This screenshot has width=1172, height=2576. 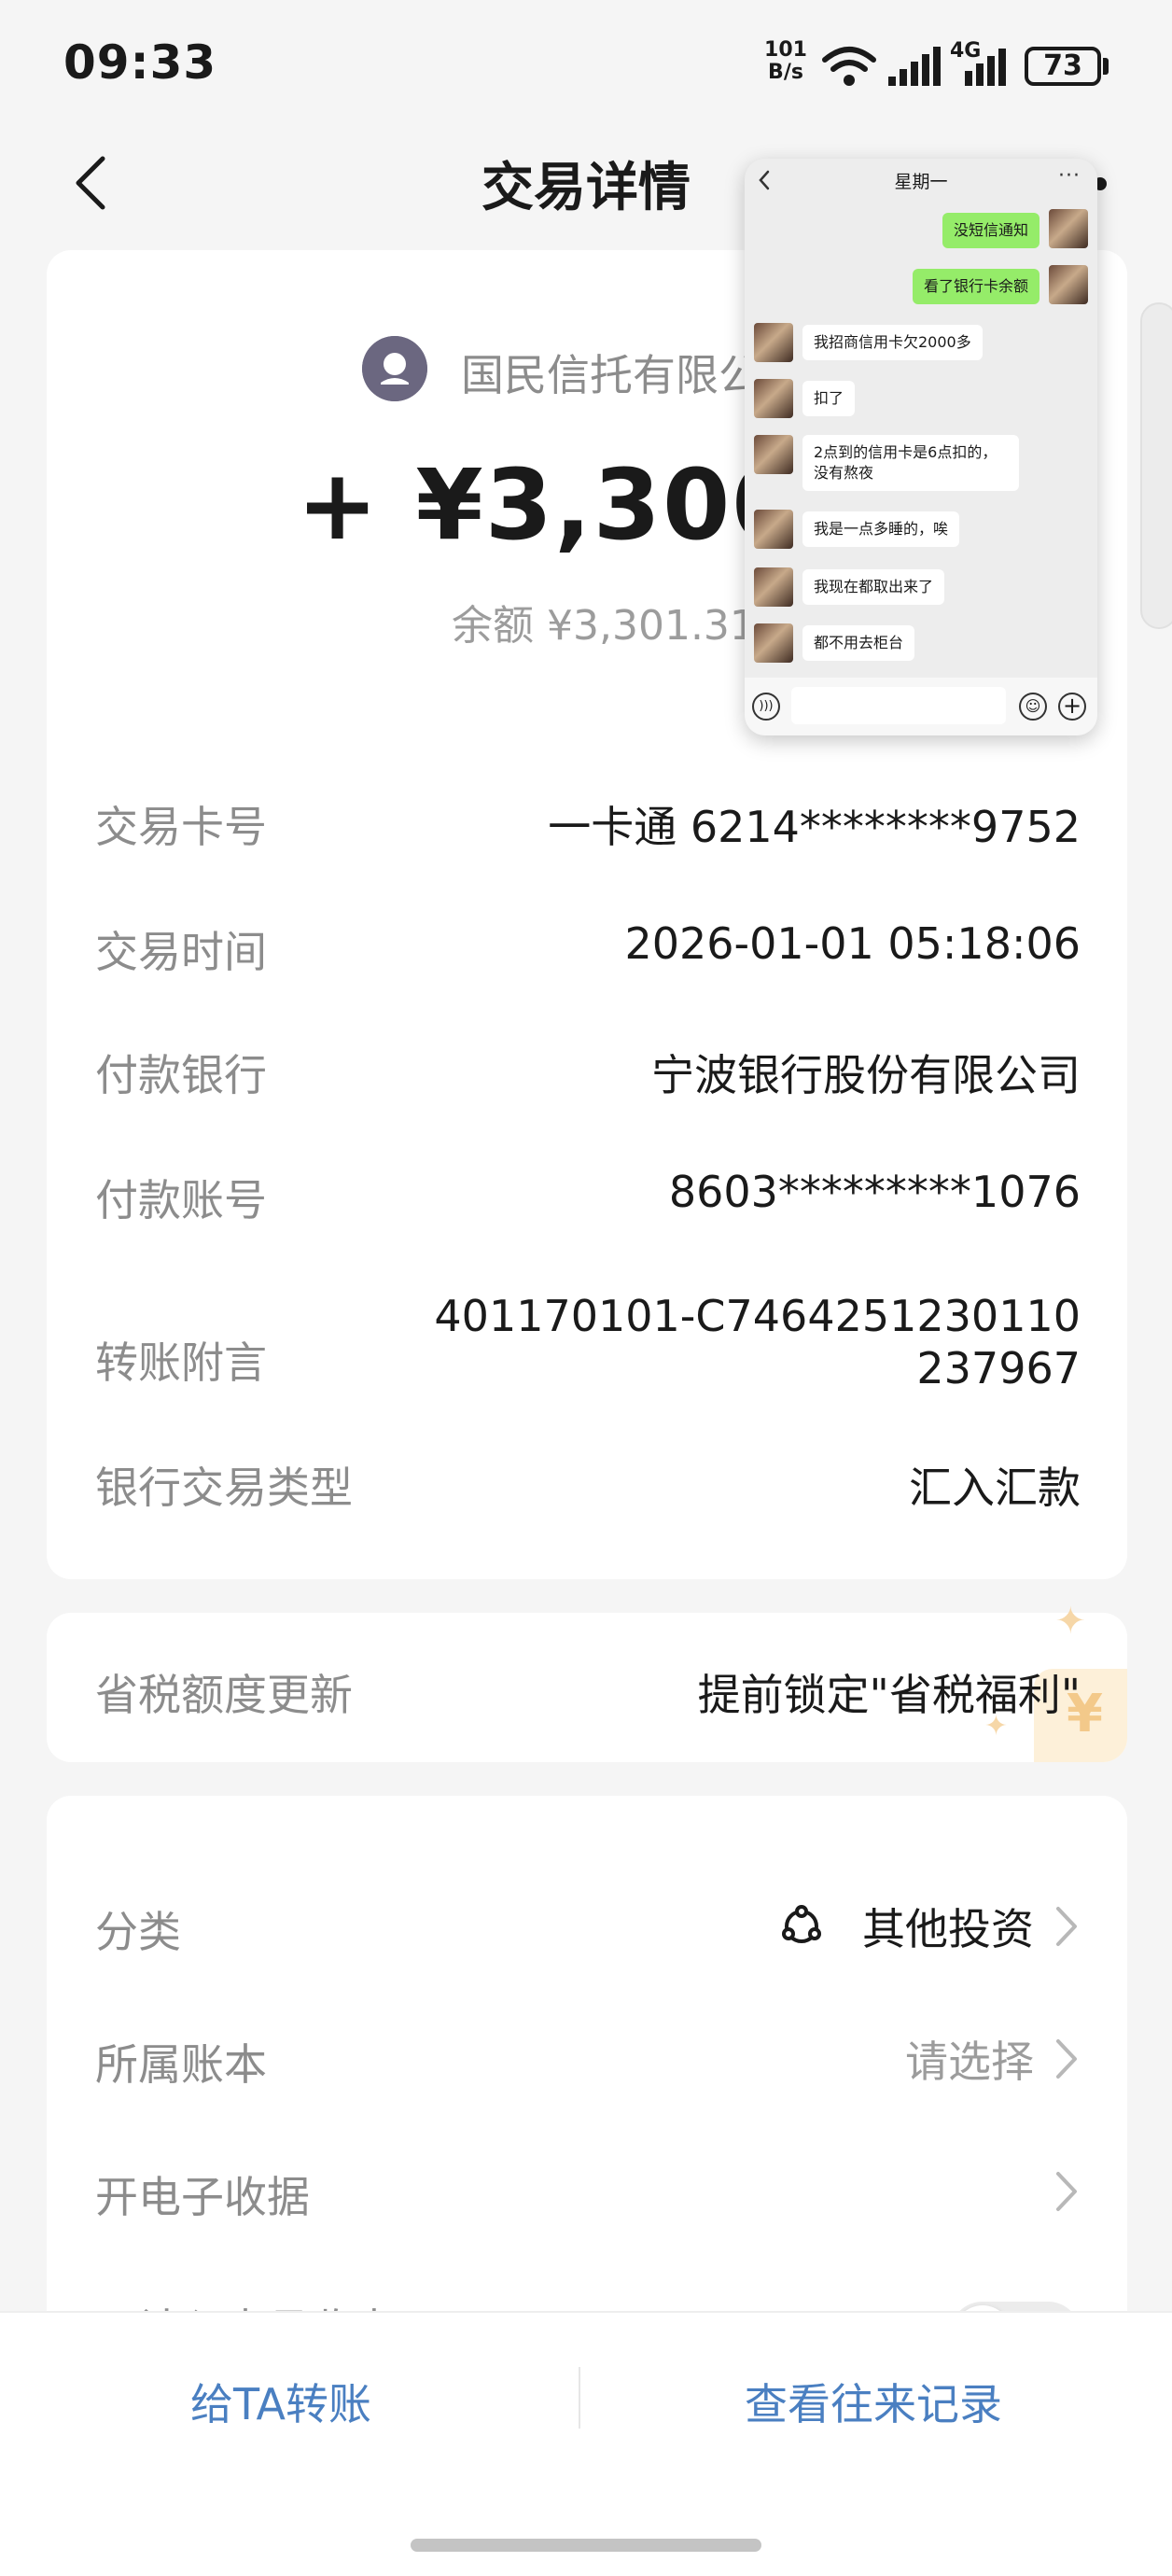 What do you see at coordinates (586, 65) in the screenshot?
I see `status-bar: 09:33 101 B/s 4G 73` at bounding box center [586, 65].